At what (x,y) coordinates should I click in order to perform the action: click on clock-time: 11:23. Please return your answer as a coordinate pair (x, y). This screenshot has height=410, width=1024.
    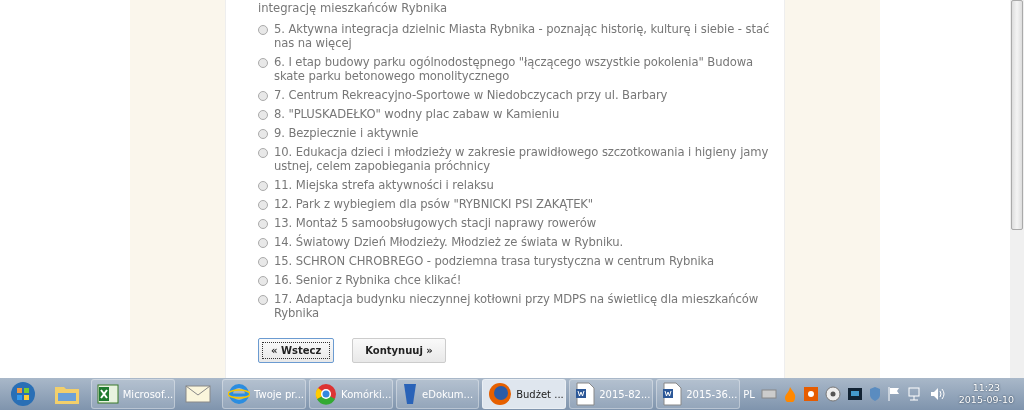
    Looking at the image, I should click on (986, 388).